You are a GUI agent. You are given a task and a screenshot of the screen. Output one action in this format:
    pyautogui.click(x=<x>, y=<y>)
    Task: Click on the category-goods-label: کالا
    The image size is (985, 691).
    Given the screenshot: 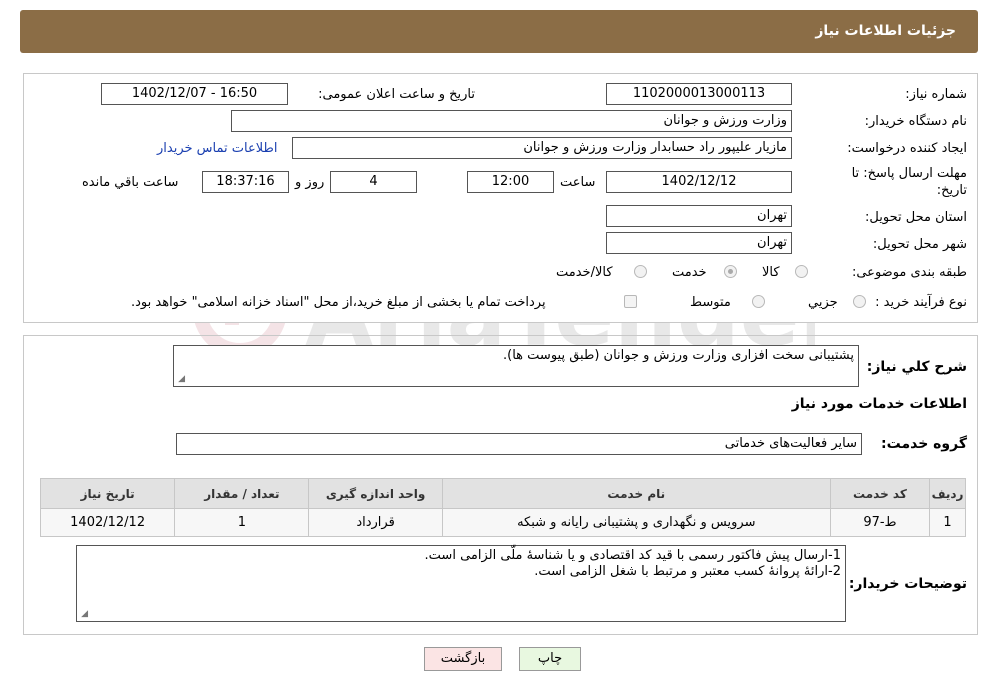 What is the action you would take?
    pyautogui.click(x=771, y=272)
    